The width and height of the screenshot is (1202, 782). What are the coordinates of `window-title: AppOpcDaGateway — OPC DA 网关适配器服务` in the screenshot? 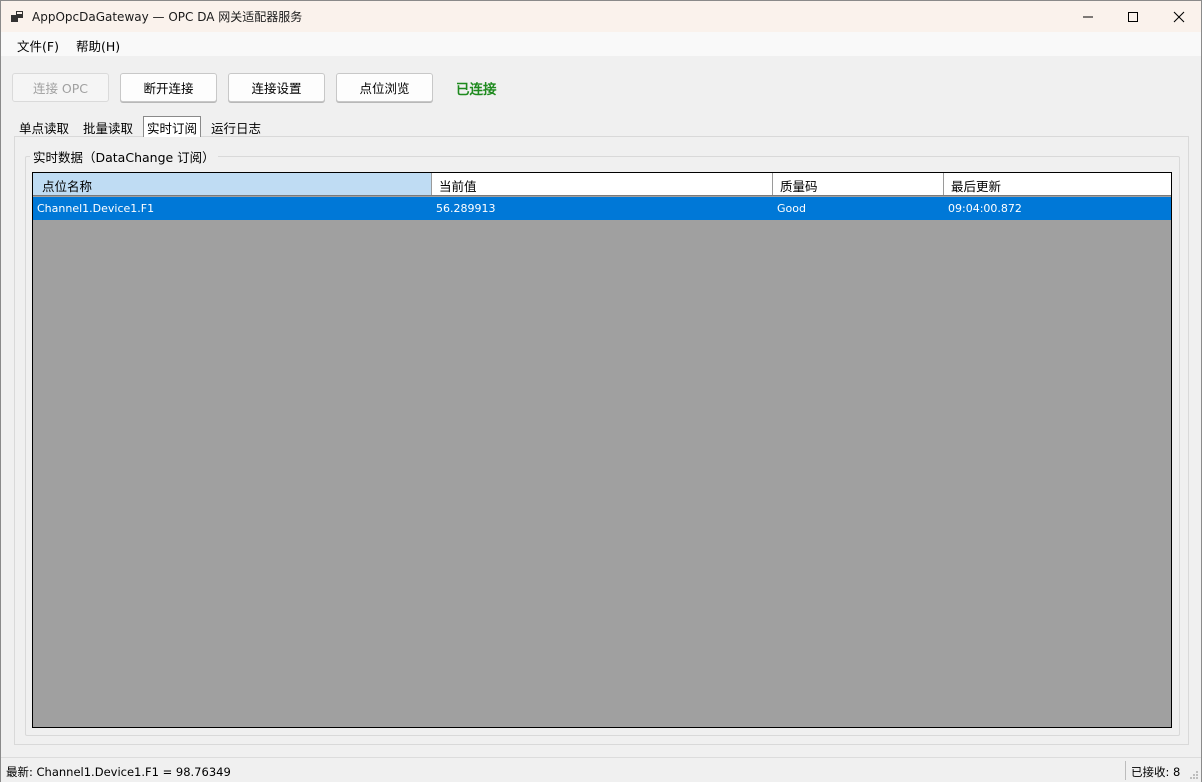 It's located at (167, 17).